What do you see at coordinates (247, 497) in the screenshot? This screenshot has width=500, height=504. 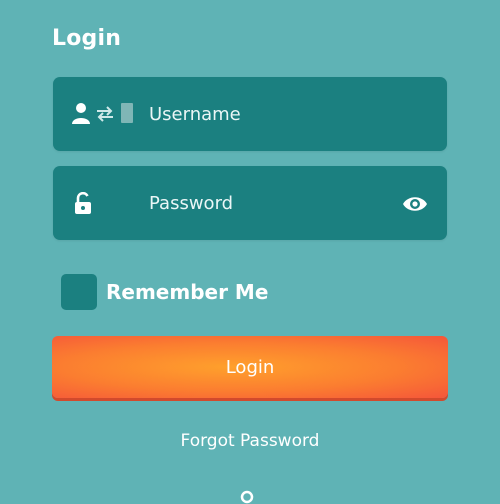 I see `circle-icon` at bounding box center [247, 497].